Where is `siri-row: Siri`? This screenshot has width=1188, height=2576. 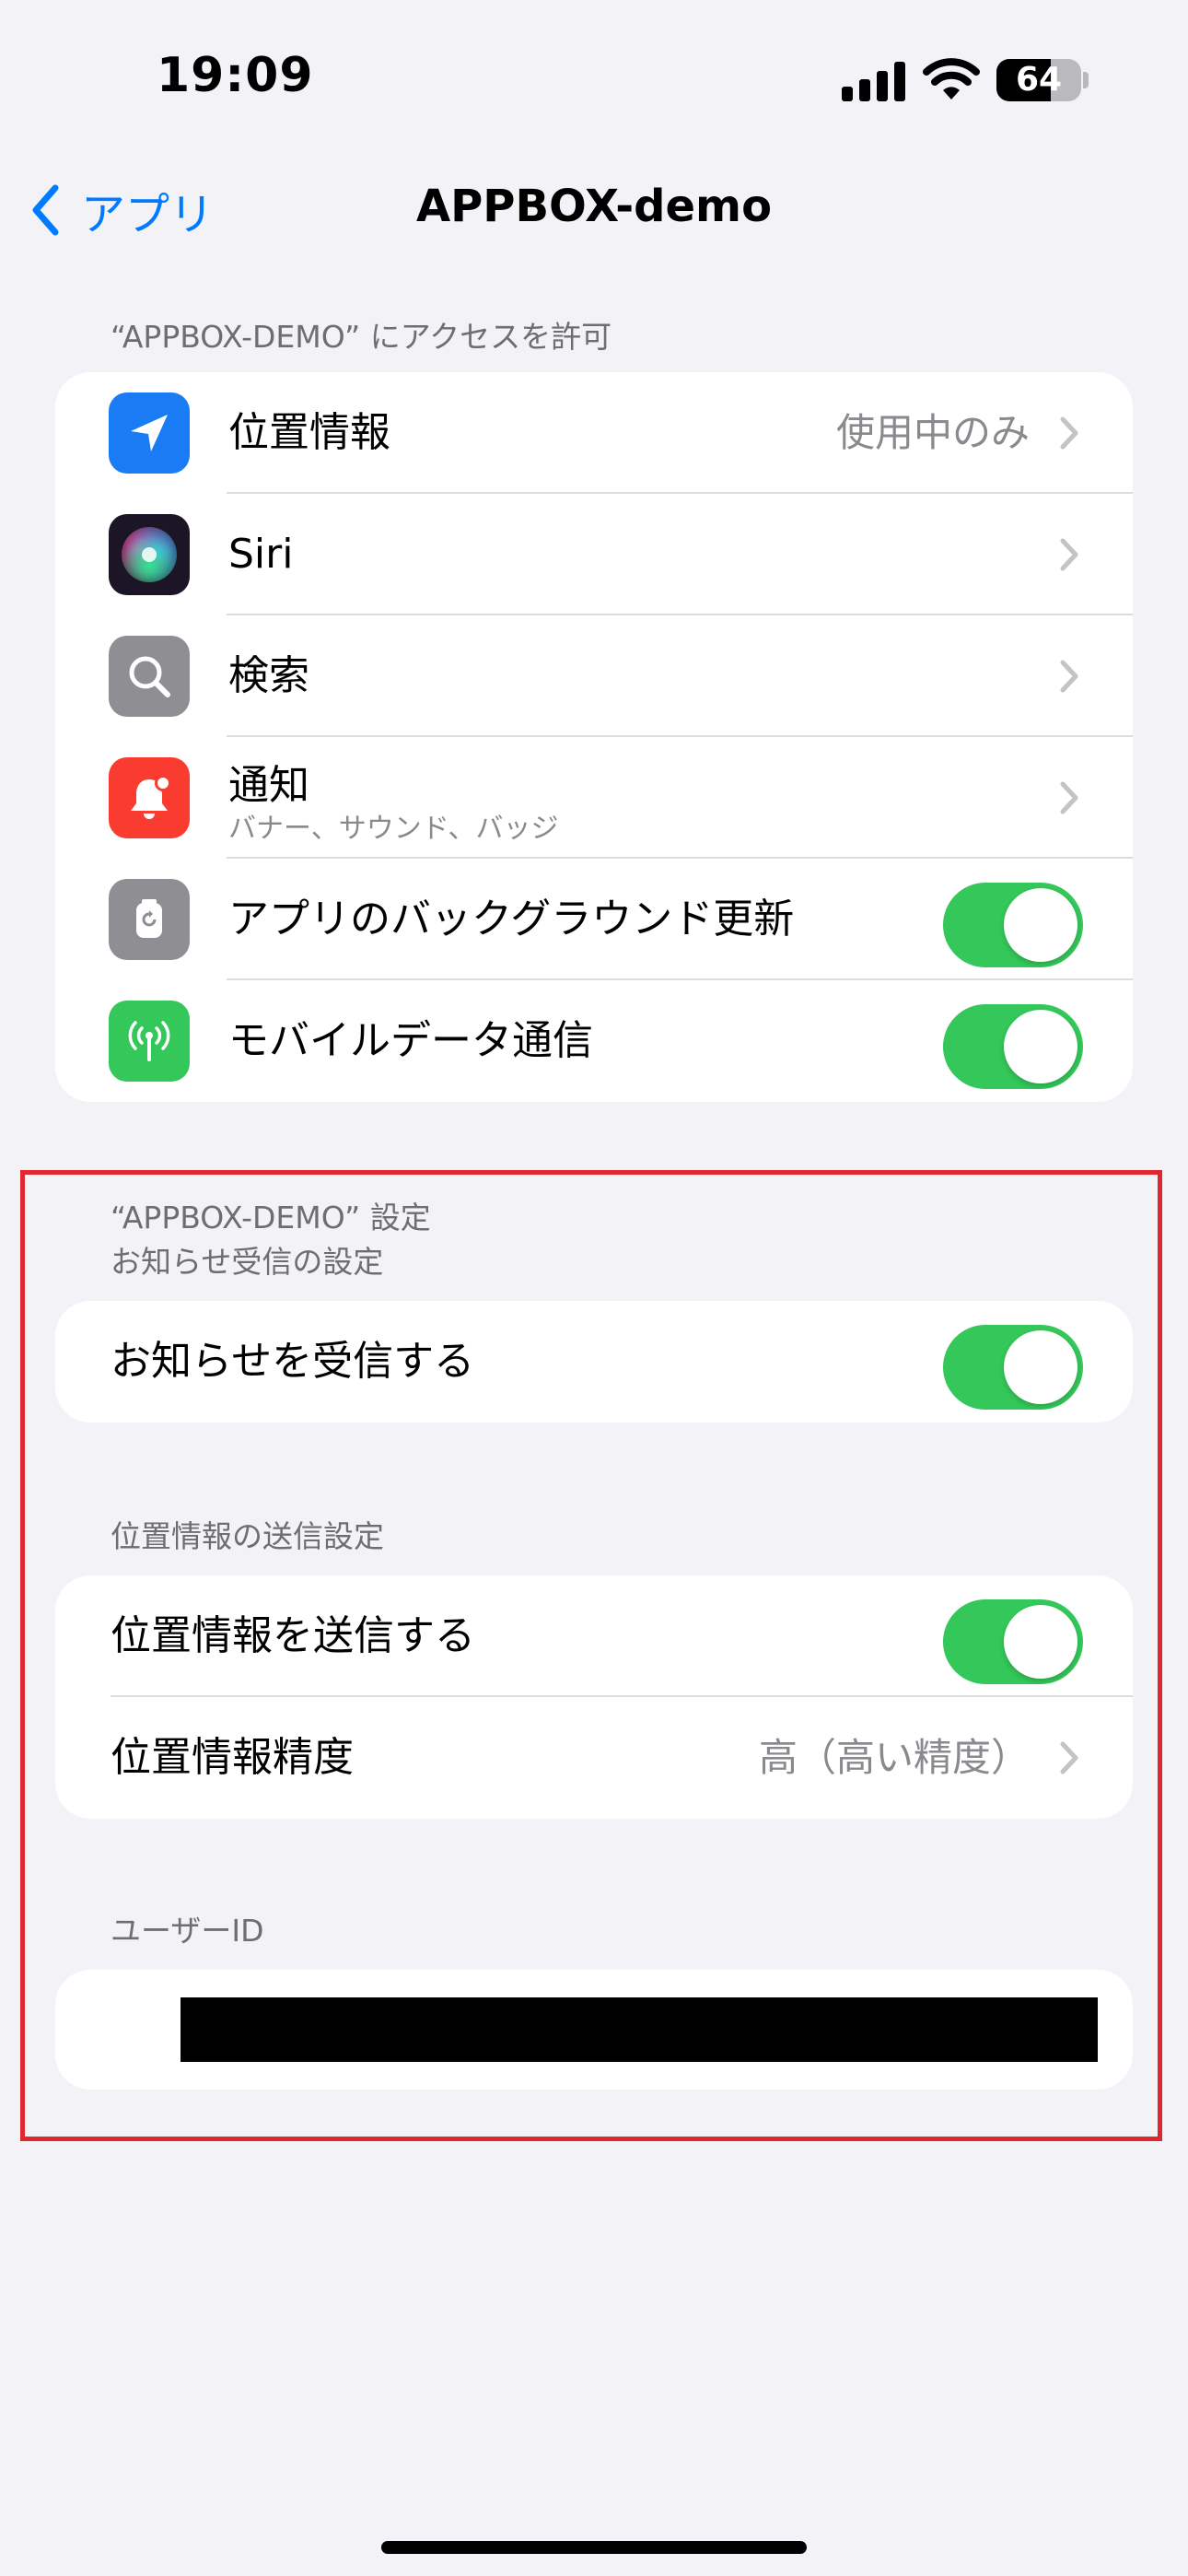 siri-row: Siri is located at coordinates (594, 554).